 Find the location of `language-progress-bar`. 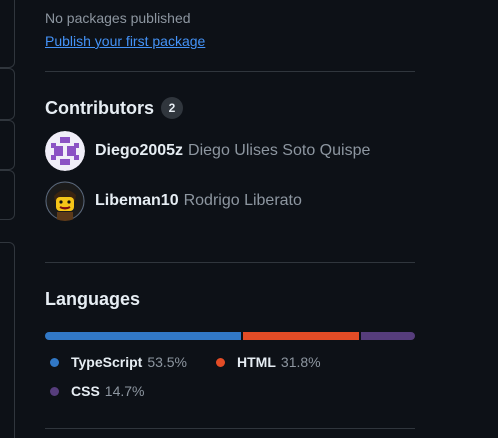

language-progress-bar is located at coordinates (230, 336).